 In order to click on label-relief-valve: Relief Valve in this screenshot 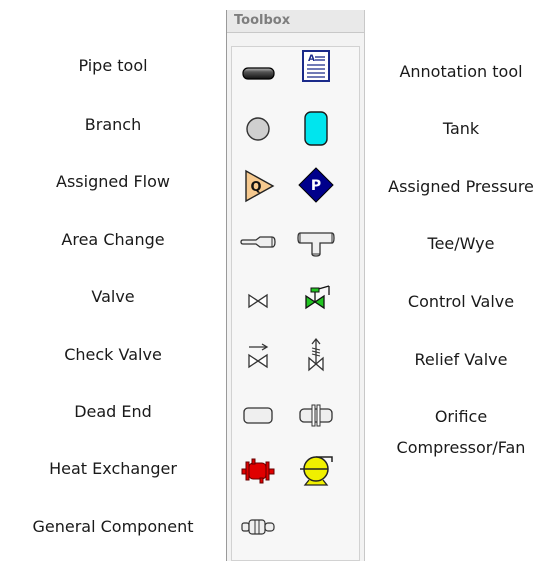, I will do `click(461, 359)`.